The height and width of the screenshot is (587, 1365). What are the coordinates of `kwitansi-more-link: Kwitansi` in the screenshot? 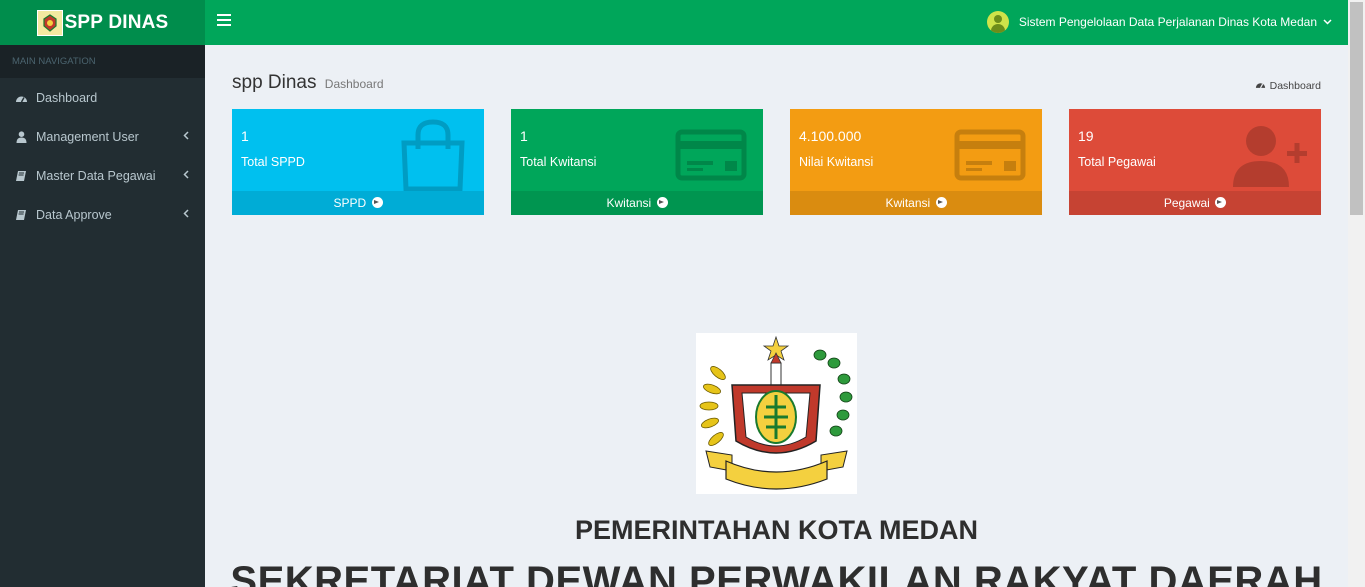 It's located at (637, 203).